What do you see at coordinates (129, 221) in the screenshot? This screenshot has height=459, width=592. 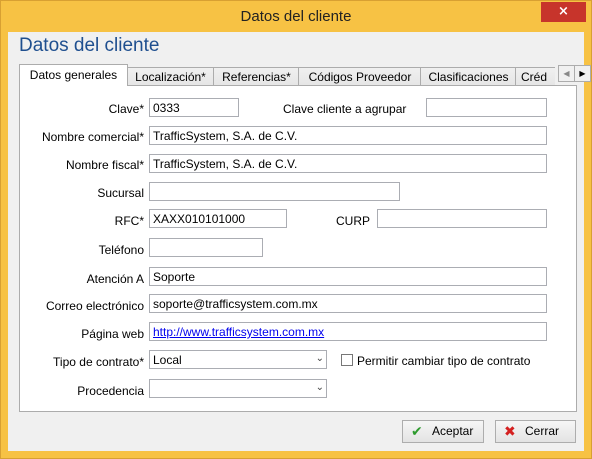 I see `rfc-label: RFC*` at bounding box center [129, 221].